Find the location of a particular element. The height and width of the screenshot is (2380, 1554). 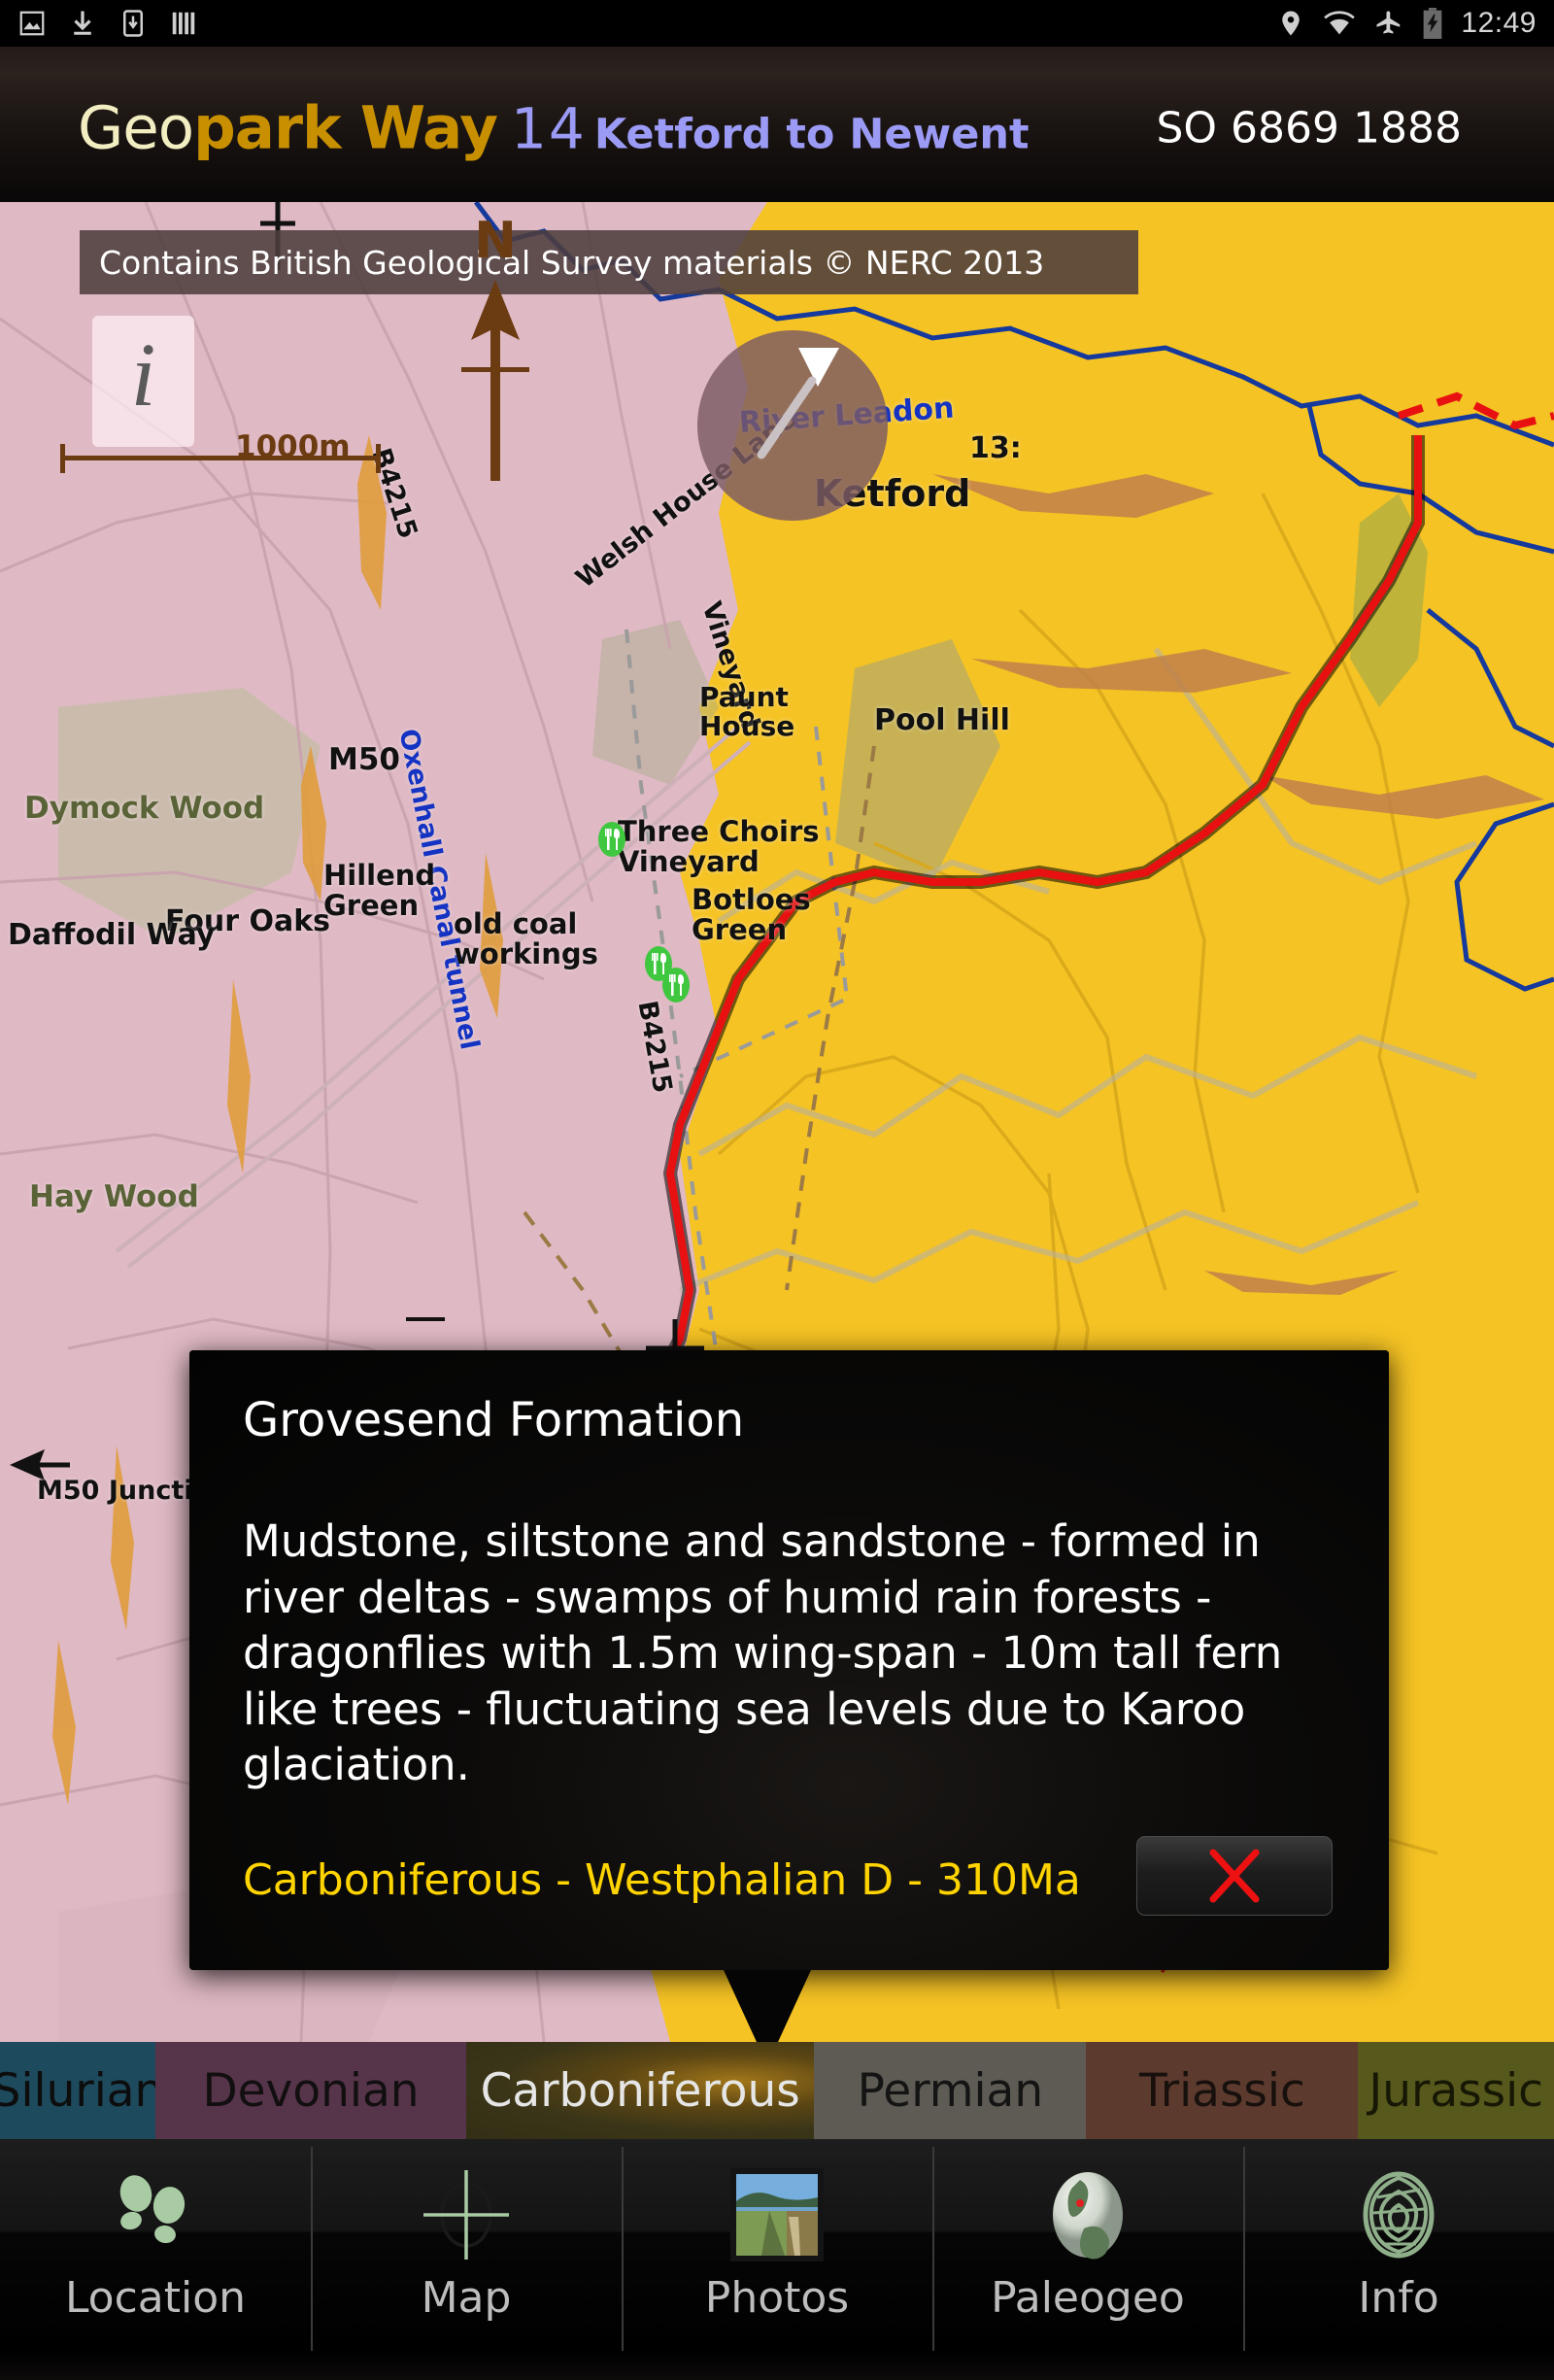

scale-bar-label: 1000m is located at coordinates (293, 446).